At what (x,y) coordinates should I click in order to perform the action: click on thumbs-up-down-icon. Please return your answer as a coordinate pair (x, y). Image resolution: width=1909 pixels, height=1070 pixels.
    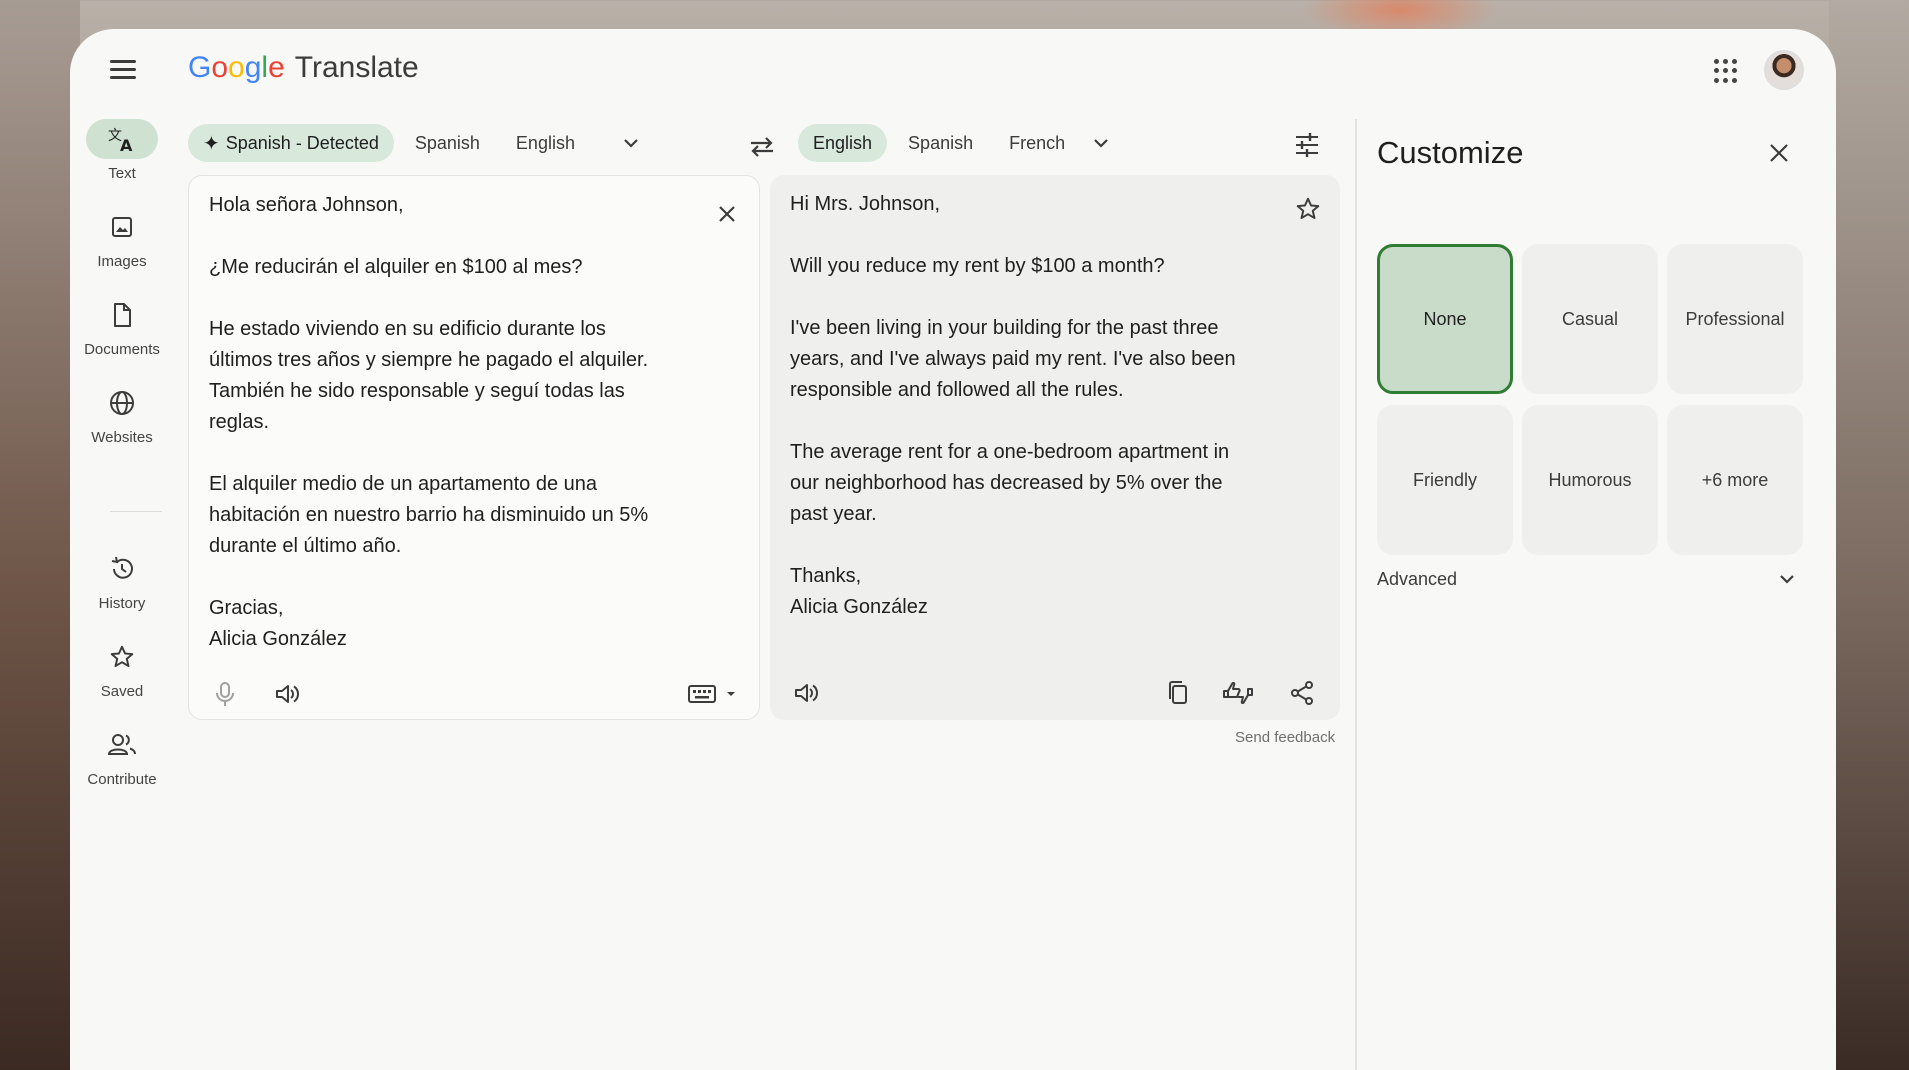
    Looking at the image, I should click on (1238, 693).